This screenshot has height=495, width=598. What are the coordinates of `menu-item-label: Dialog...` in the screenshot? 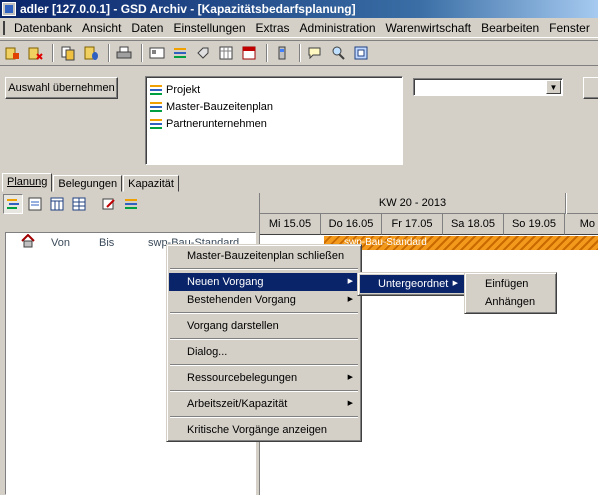 It's located at (207, 352).